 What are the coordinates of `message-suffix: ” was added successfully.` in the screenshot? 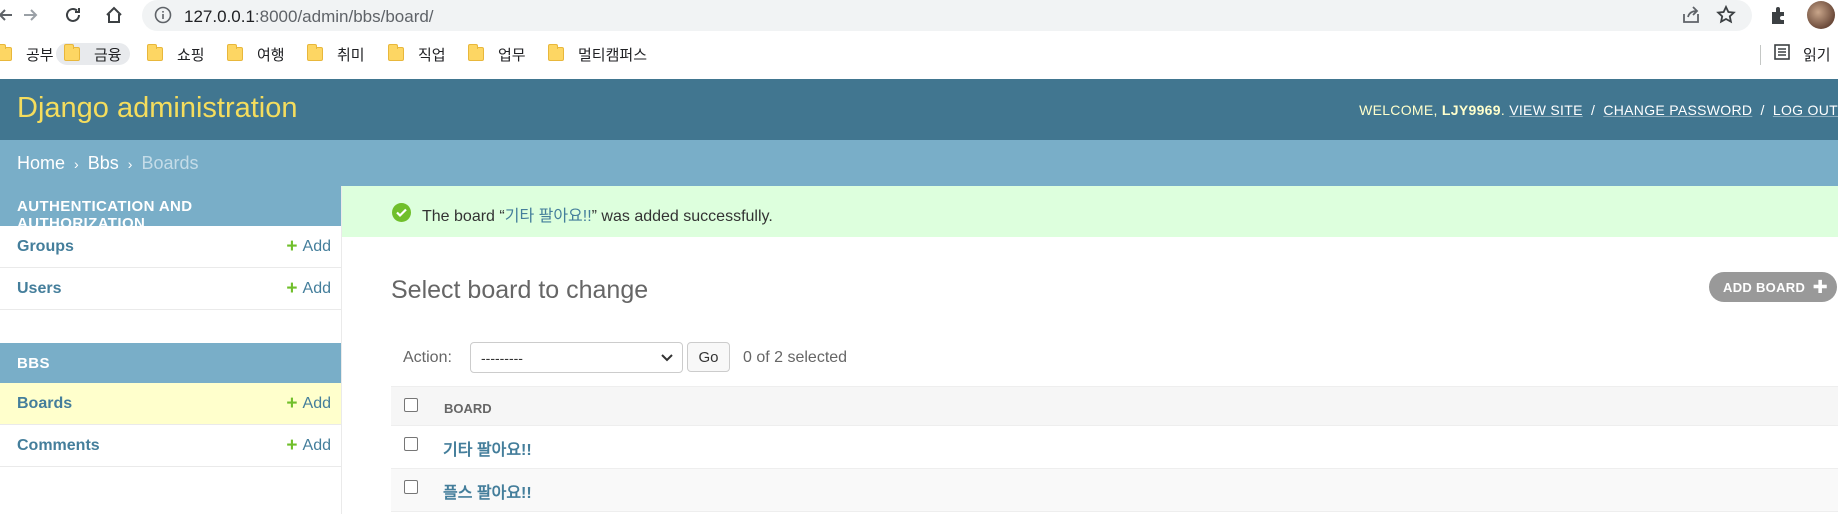 It's located at (682, 216).